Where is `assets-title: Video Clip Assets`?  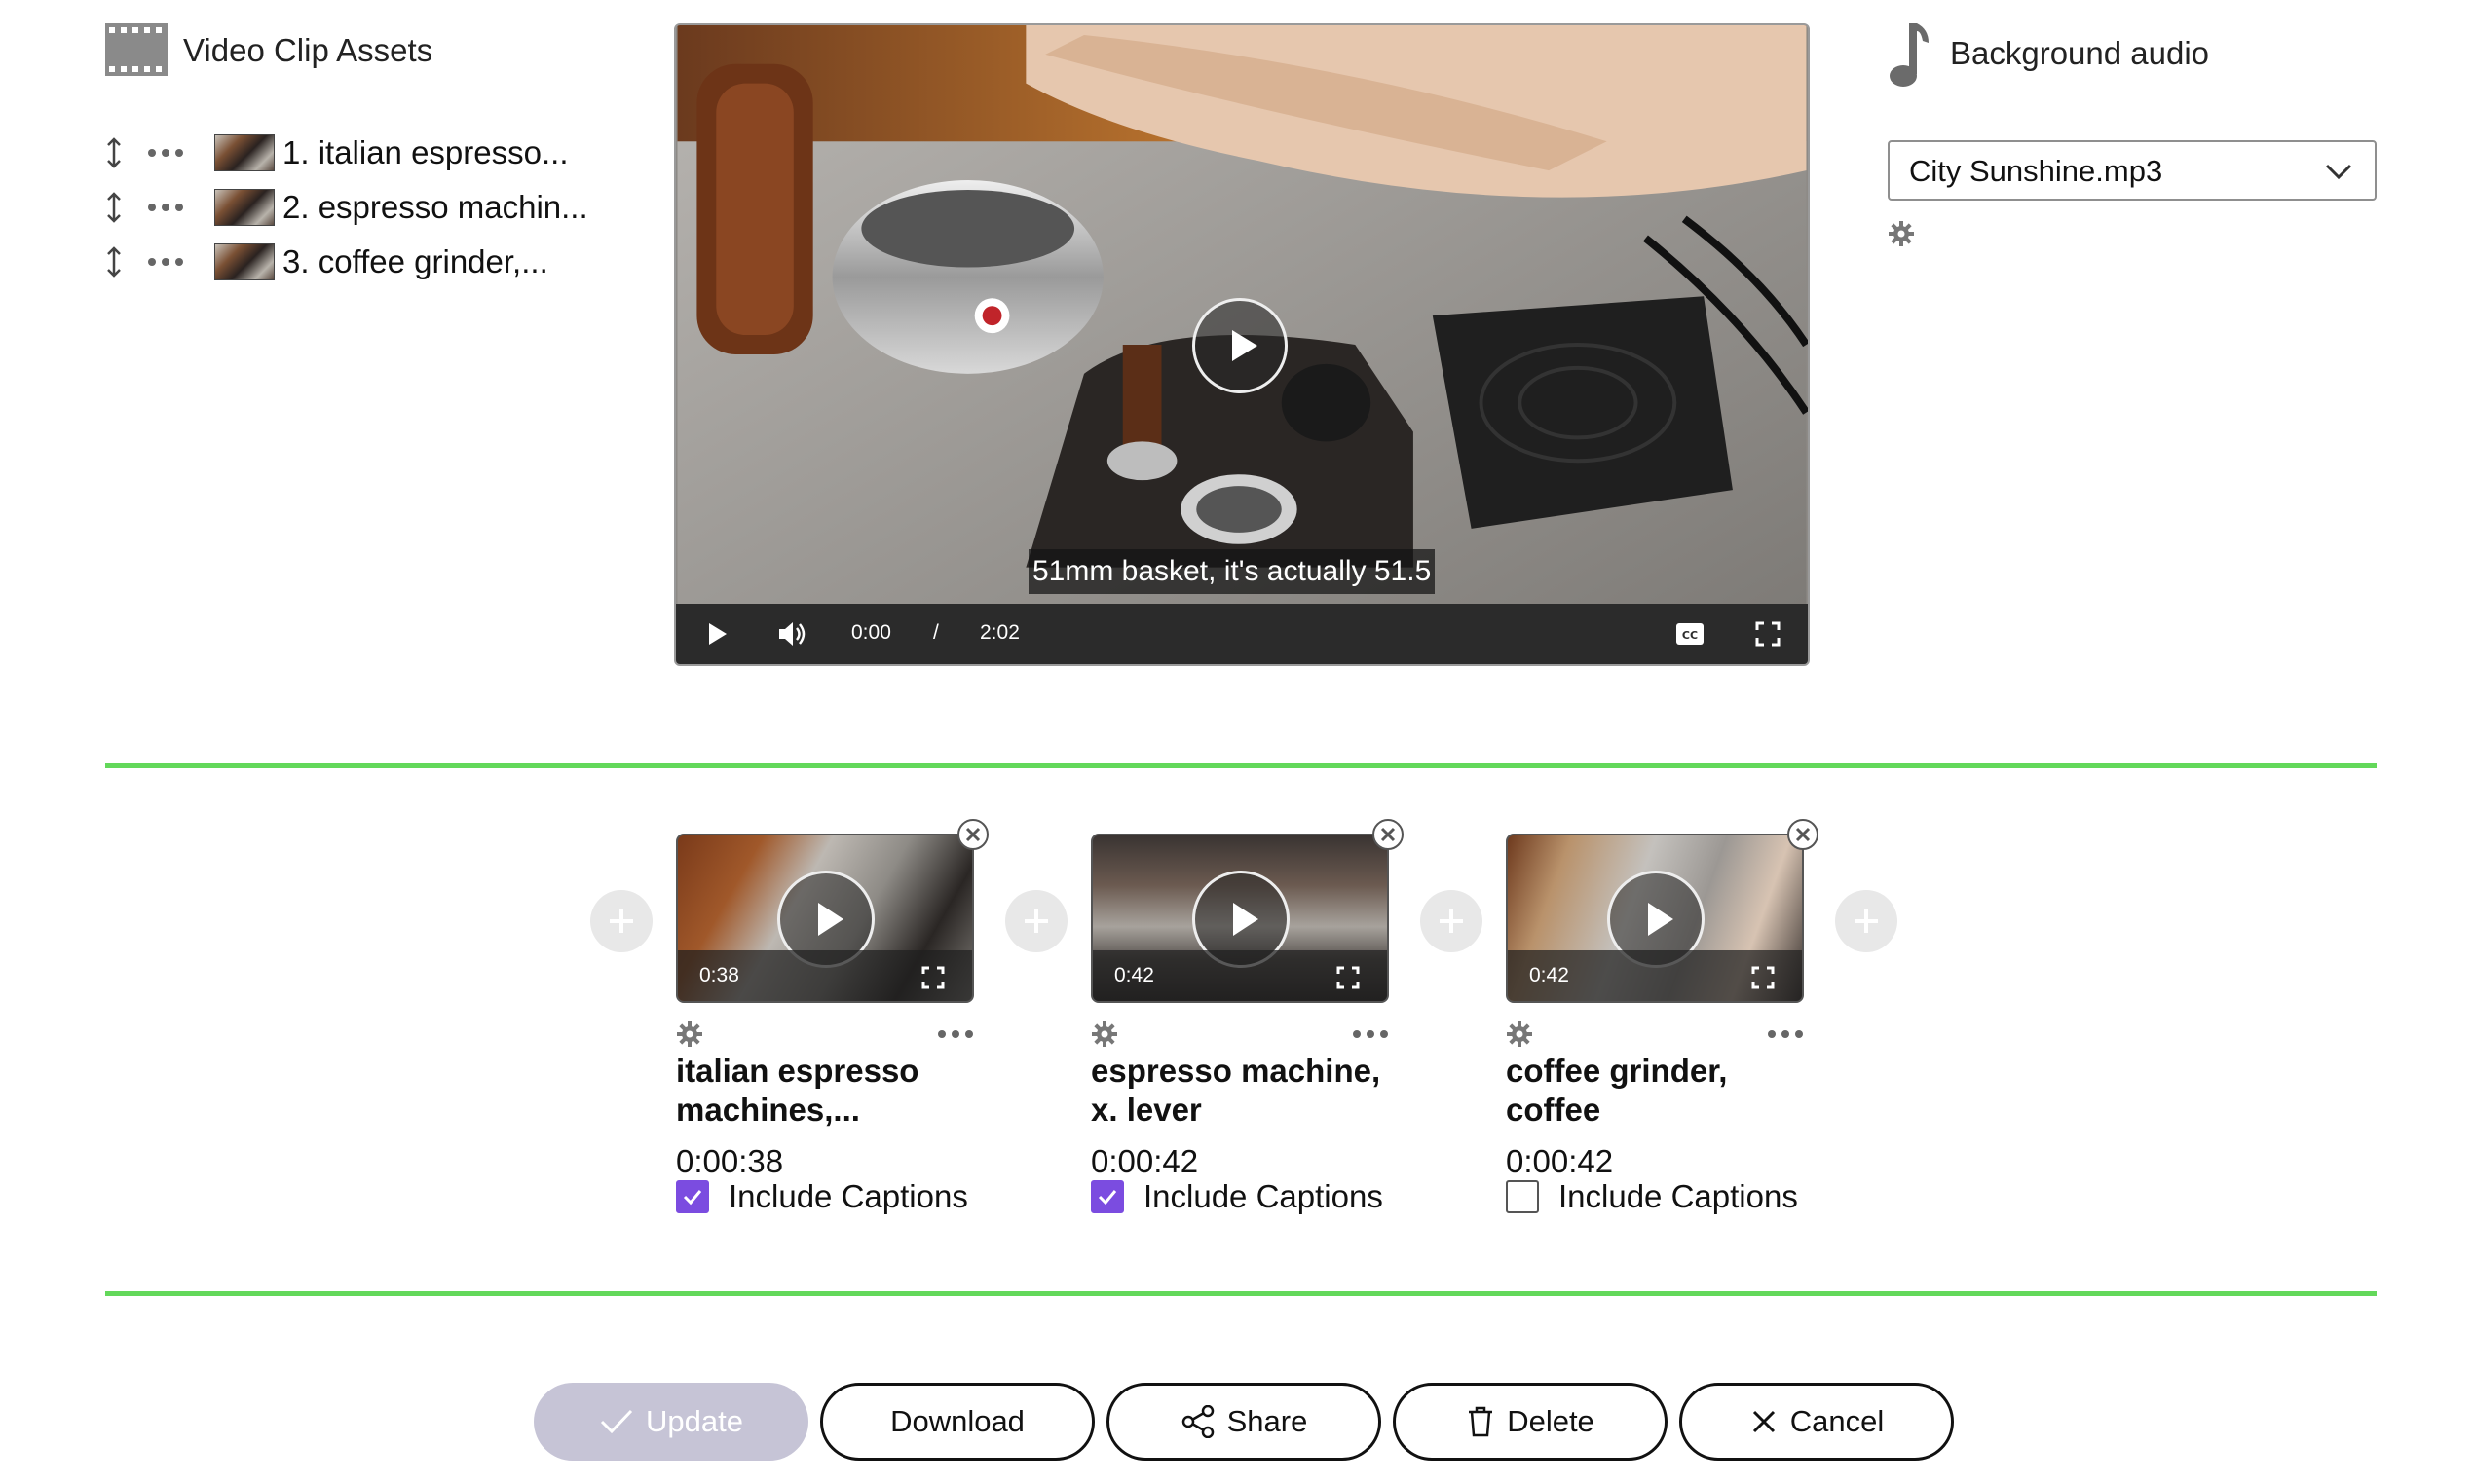 assets-title: Video Clip Assets is located at coordinates (308, 50).